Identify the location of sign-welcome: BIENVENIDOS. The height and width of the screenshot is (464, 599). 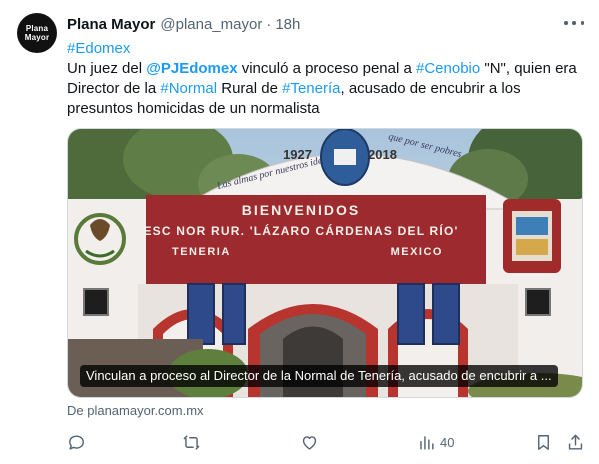
(301, 210).